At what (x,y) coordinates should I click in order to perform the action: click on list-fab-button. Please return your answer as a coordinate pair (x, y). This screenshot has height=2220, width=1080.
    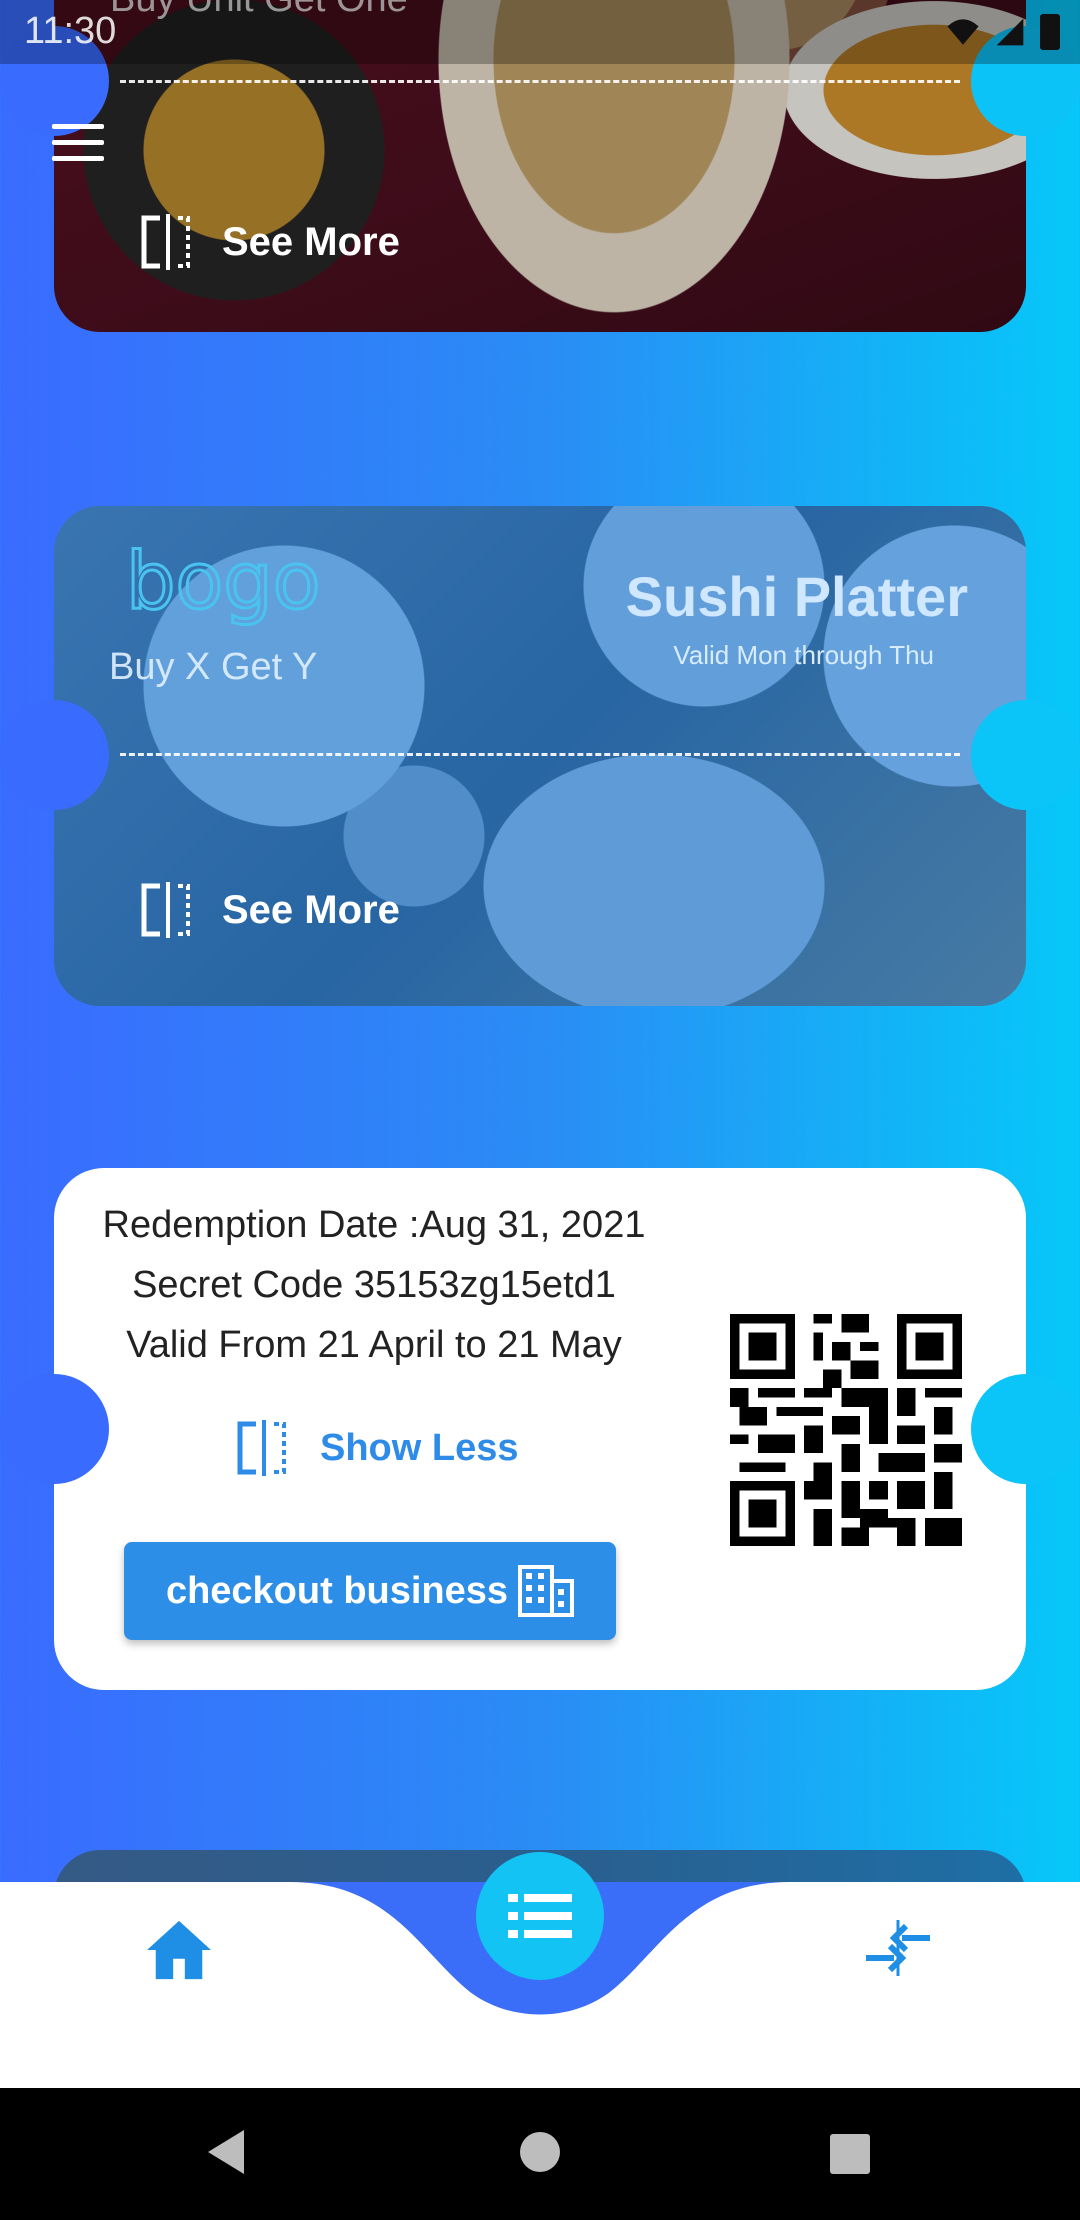
    Looking at the image, I should click on (540, 1916).